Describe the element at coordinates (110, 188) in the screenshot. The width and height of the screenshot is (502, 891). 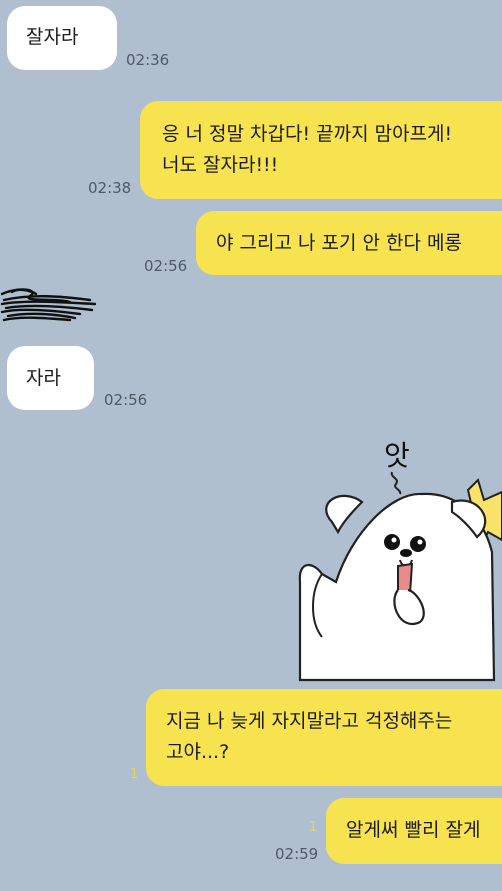
I see `message-timestamp: 02:38` at that location.